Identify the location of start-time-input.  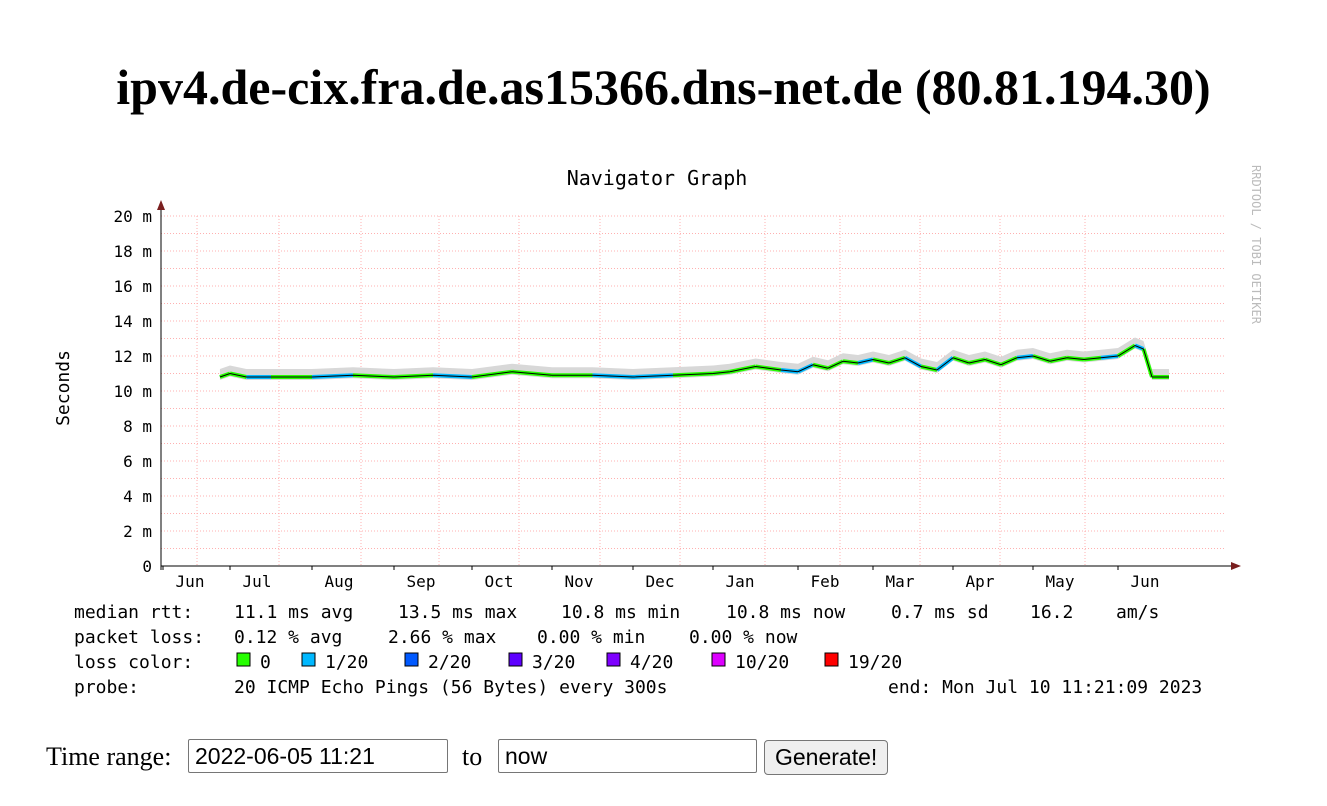
(318, 756).